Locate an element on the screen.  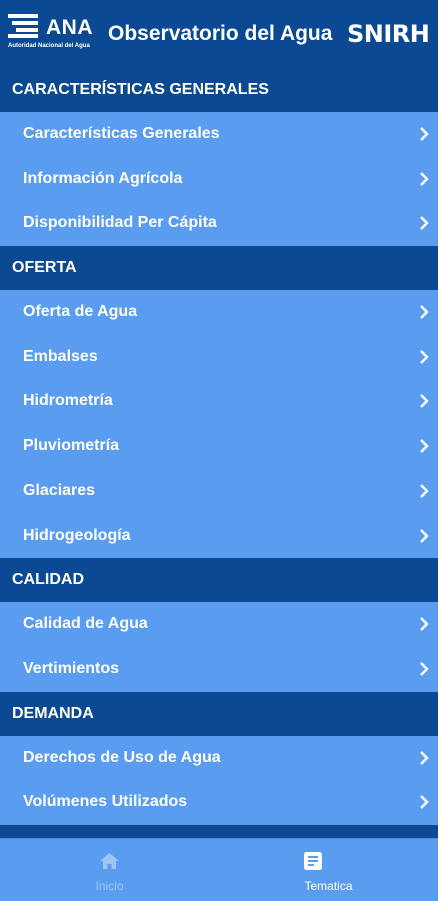
menu-item-vertimientos: Vertimientos is located at coordinates (219, 669).